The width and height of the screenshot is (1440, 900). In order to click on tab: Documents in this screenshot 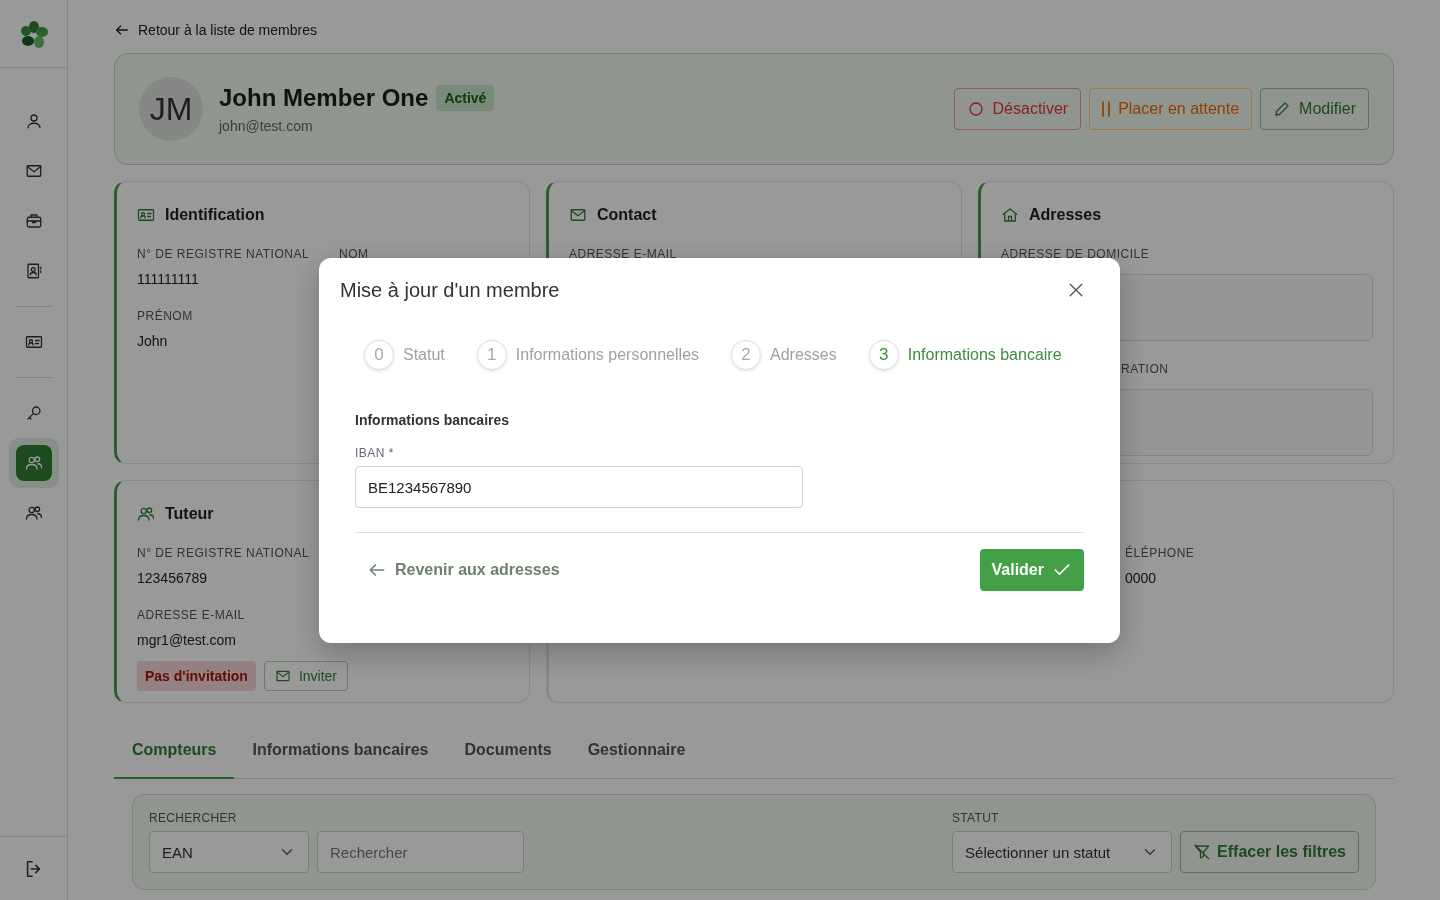, I will do `click(508, 750)`.